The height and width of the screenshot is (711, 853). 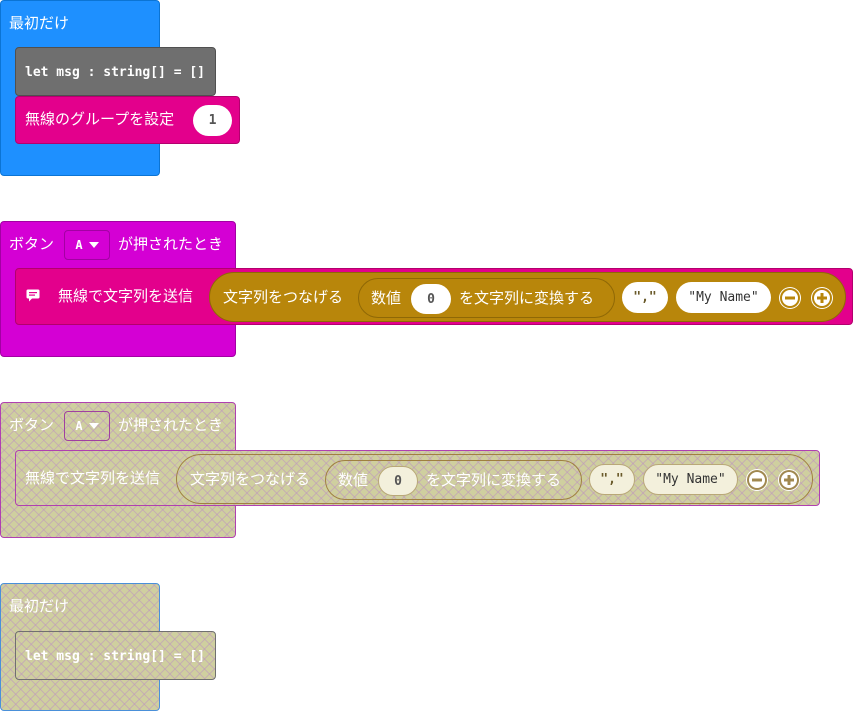 I want to click on to-string-label: を文字列に変換する, so click(x=527, y=298).